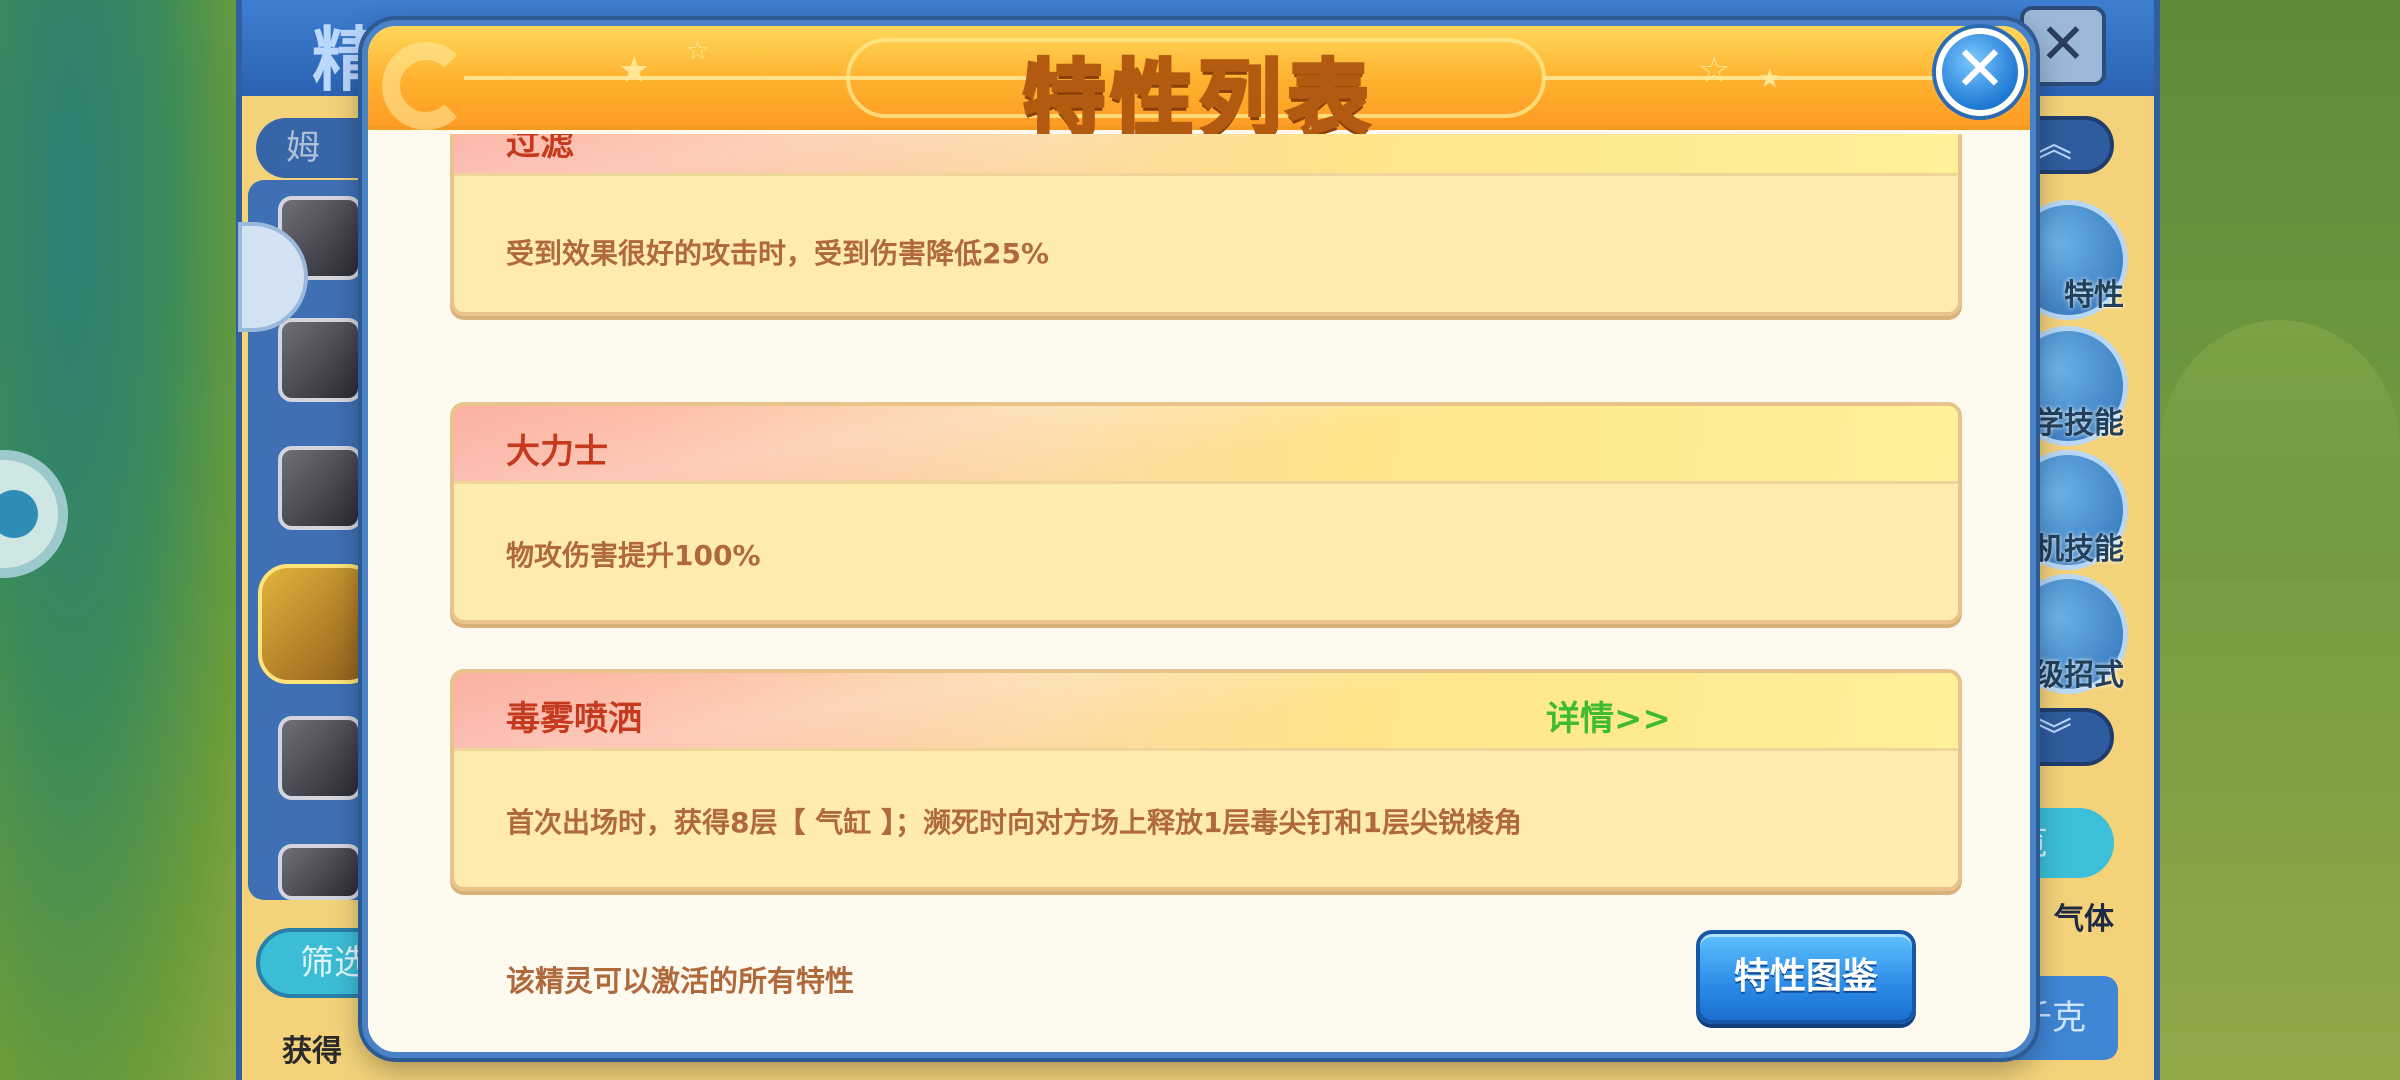  Describe the element at coordinates (778, 253) in the screenshot. I see `trait-description: 受到效果很好的攻击时，受到伤害降低25%` at that location.